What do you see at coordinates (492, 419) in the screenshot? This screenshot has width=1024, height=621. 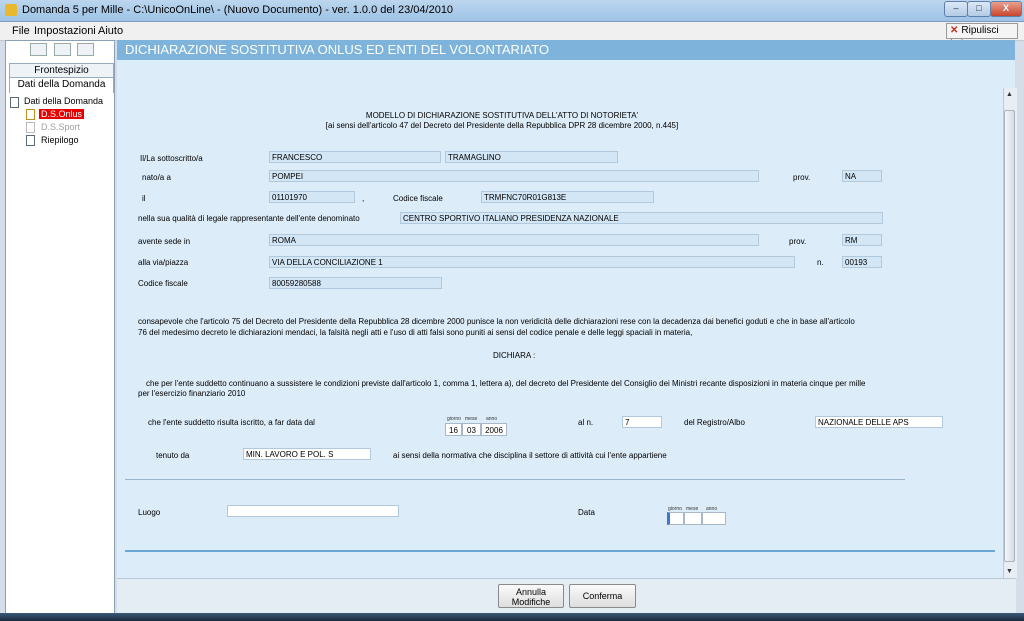 I see `date-header-anno: anno` at bounding box center [492, 419].